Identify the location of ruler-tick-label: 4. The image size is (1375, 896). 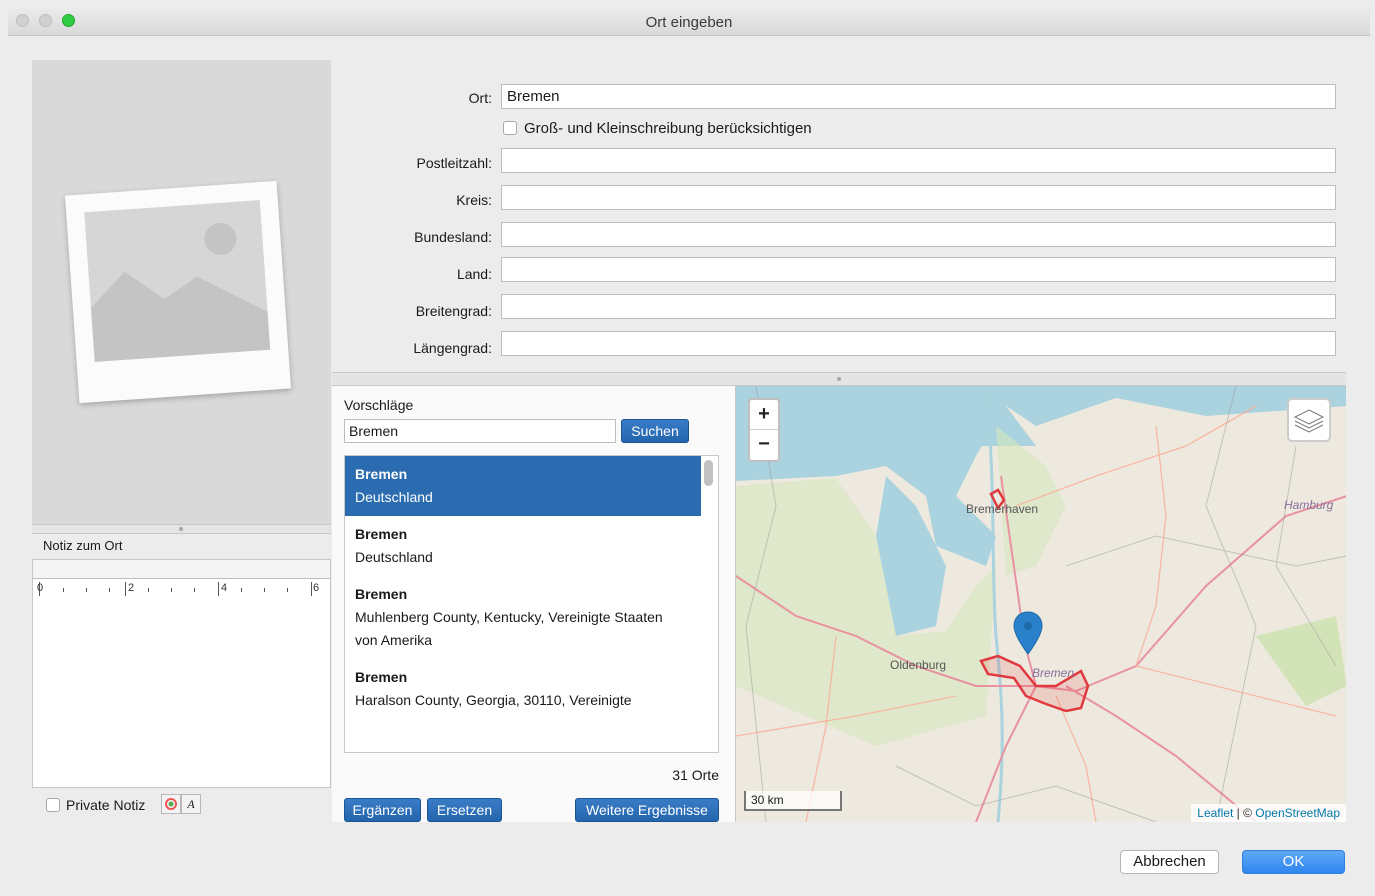
(224, 588).